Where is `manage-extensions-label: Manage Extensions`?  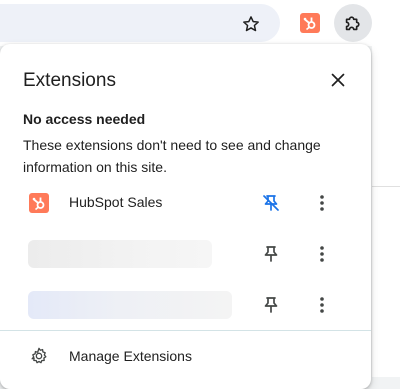 manage-extensions-label: Manage Extensions is located at coordinates (130, 356).